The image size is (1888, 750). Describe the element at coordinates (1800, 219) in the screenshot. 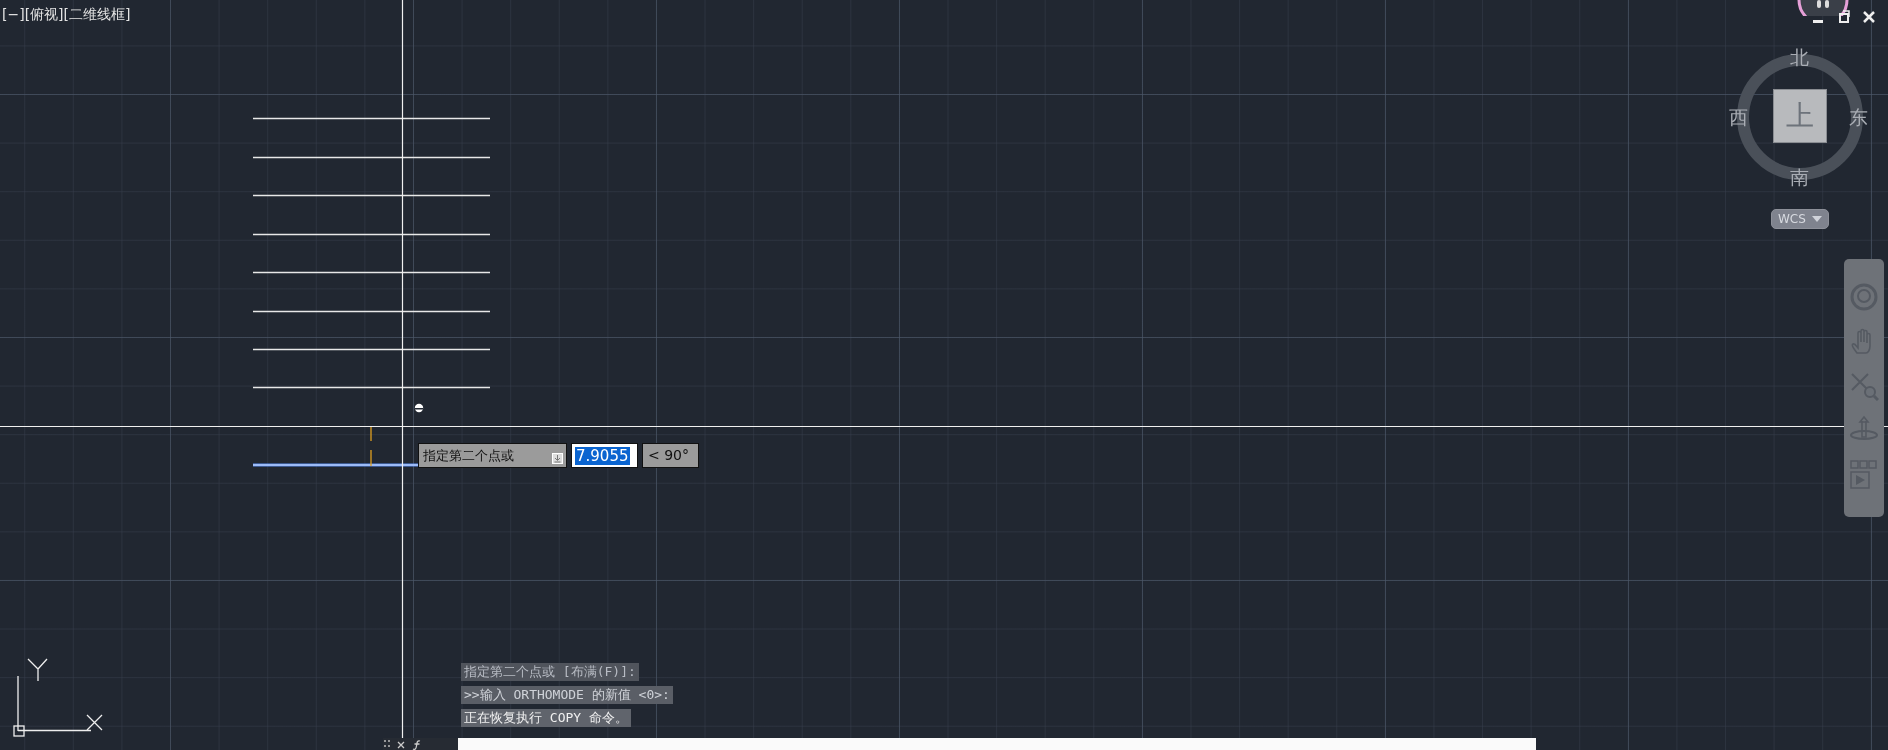

I see `wcs-dropdown: WCS` at that location.